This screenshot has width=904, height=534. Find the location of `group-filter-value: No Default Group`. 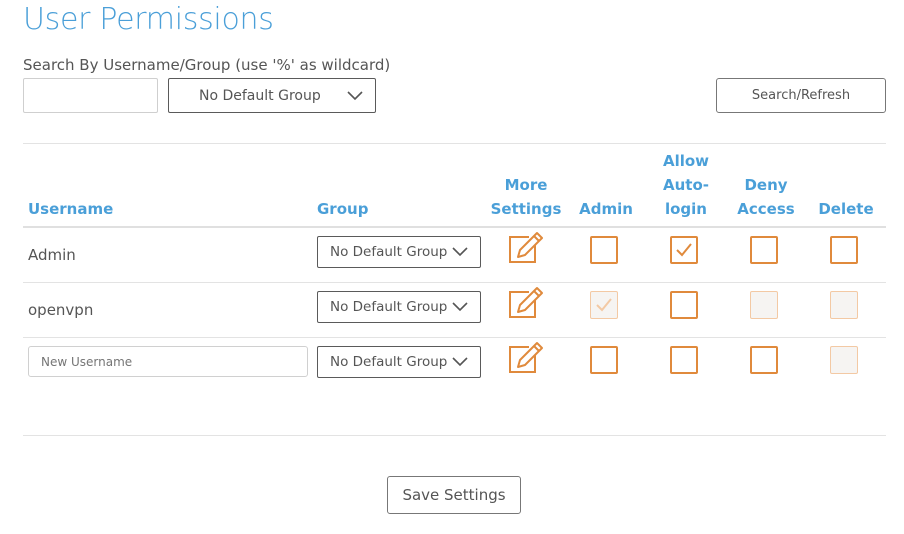

group-filter-value: No Default Group is located at coordinates (260, 95).